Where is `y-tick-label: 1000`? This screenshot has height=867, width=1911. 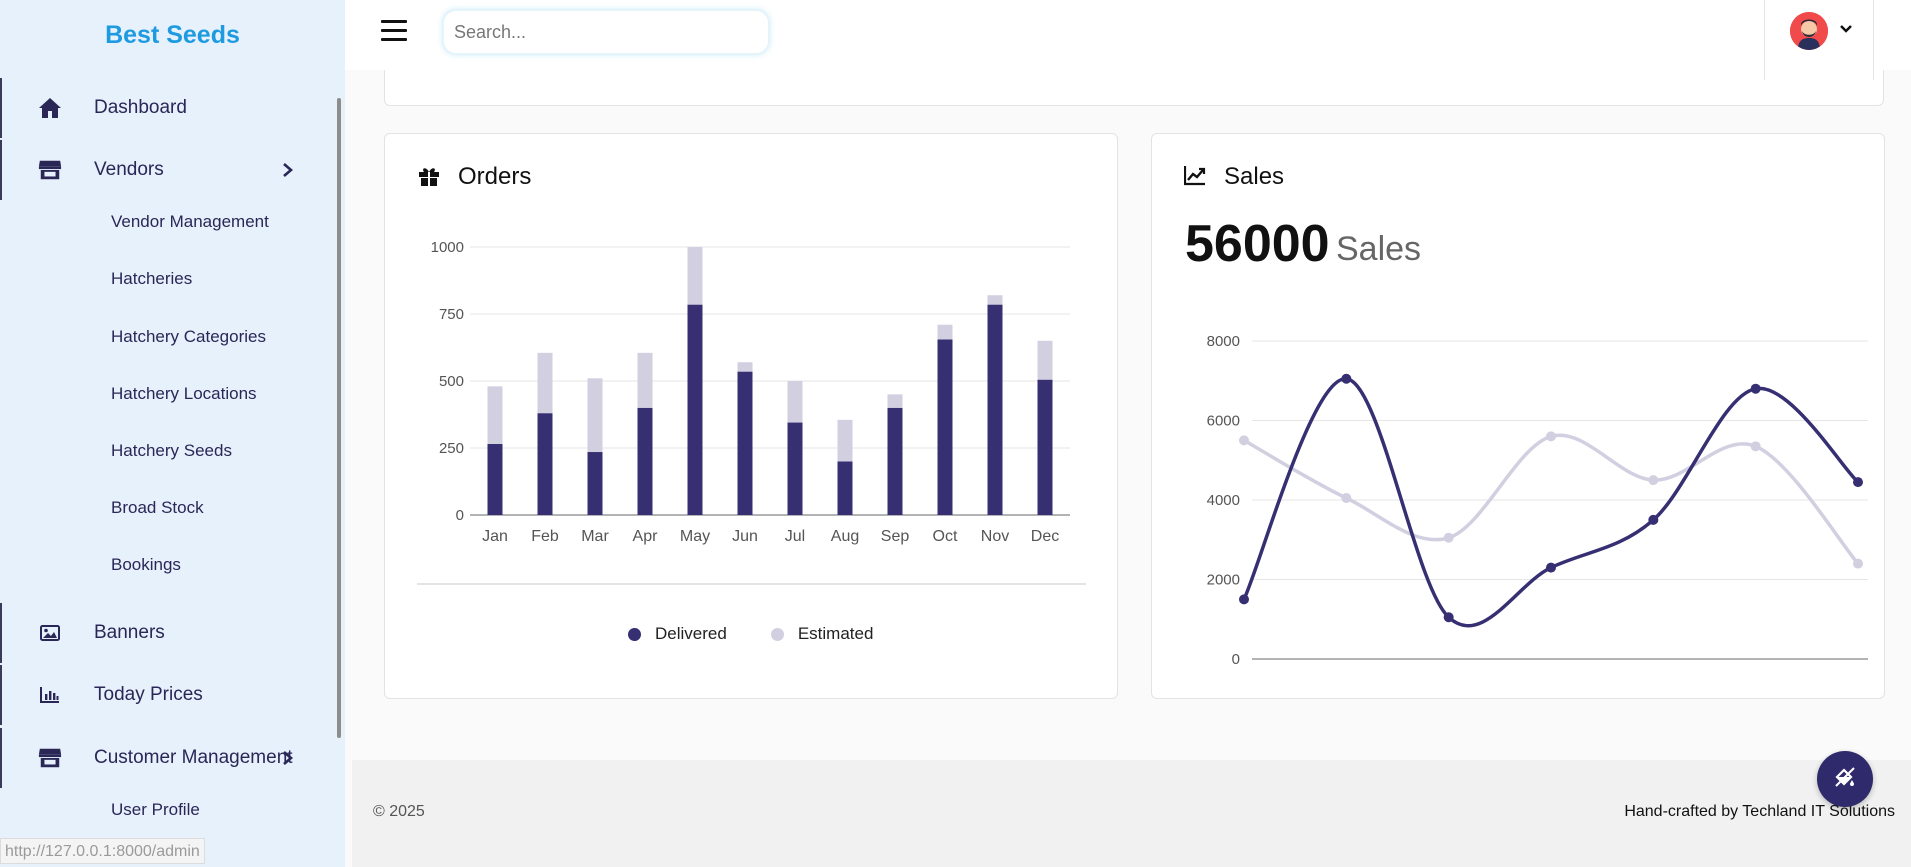 y-tick-label: 1000 is located at coordinates (447, 247).